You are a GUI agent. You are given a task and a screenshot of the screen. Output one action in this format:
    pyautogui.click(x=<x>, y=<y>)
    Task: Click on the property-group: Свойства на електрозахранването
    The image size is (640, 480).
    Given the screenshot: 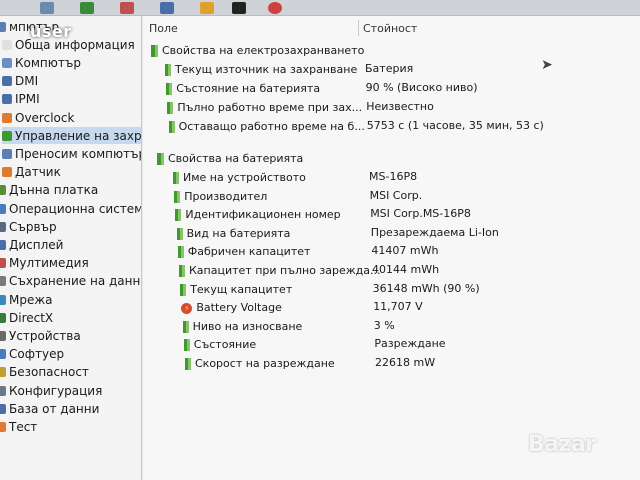 What is the action you would take?
    pyautogui.click(x=257, y=51)
    